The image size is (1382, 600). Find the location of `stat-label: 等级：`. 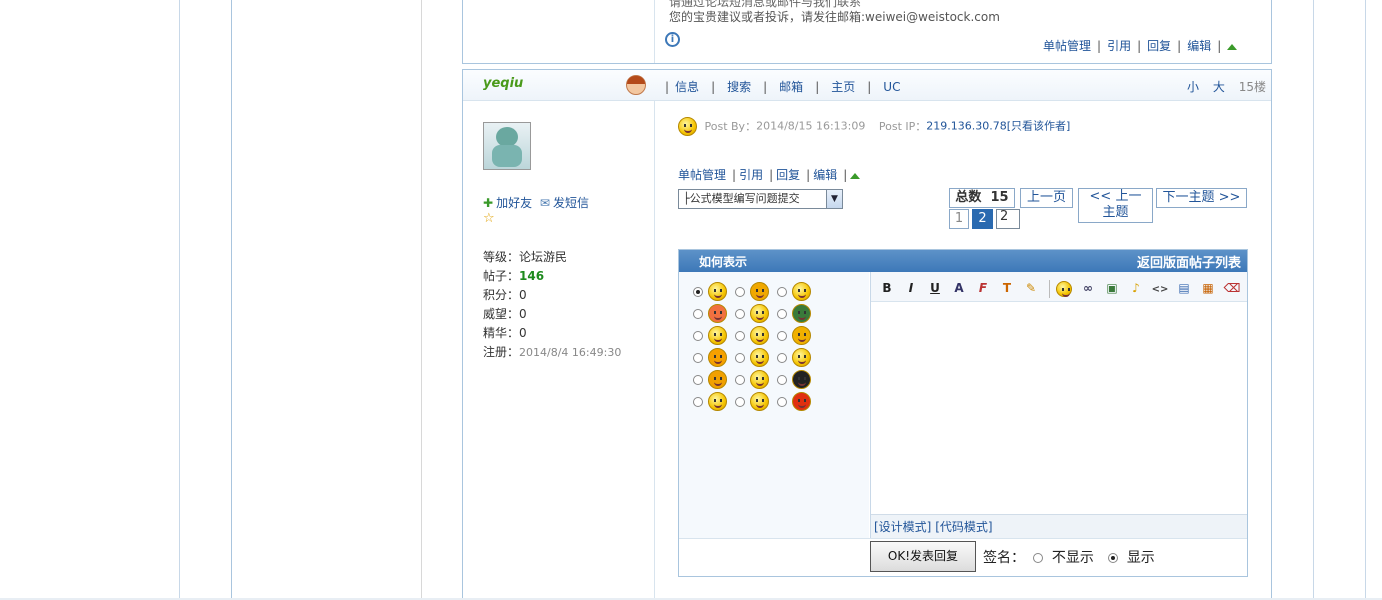

stat-label: 等级： is located at coordinates (501, 257).